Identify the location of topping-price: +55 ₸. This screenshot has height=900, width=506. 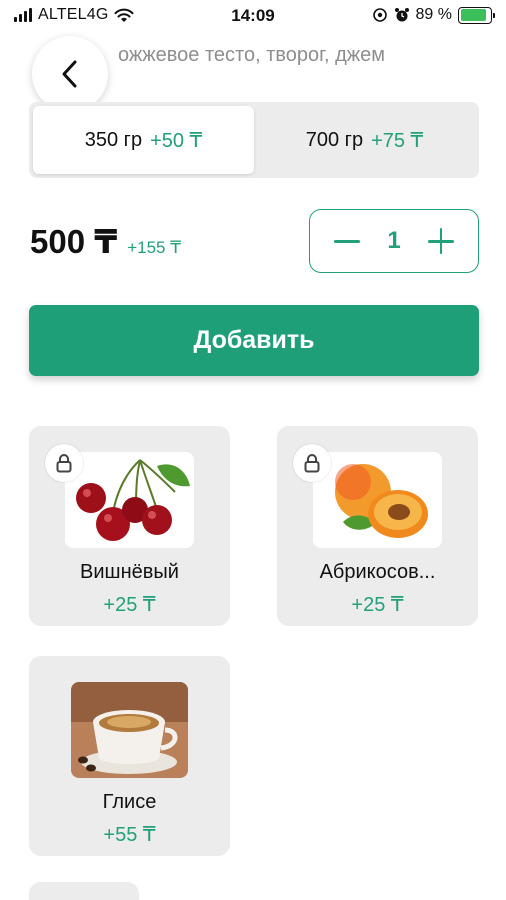
(129, 835).